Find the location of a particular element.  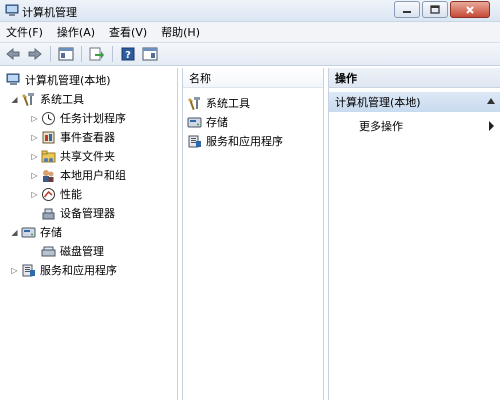

minimize-button is located at coordinates (407, 9).